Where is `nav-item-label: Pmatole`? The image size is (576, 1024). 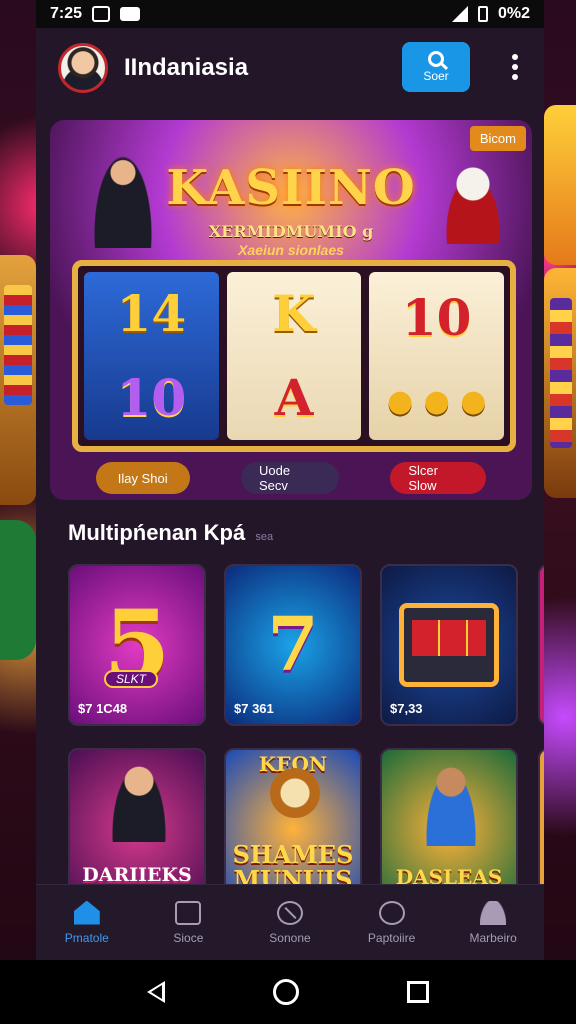
nav-item-label: Pmatole is located at coordinates (86, 937).